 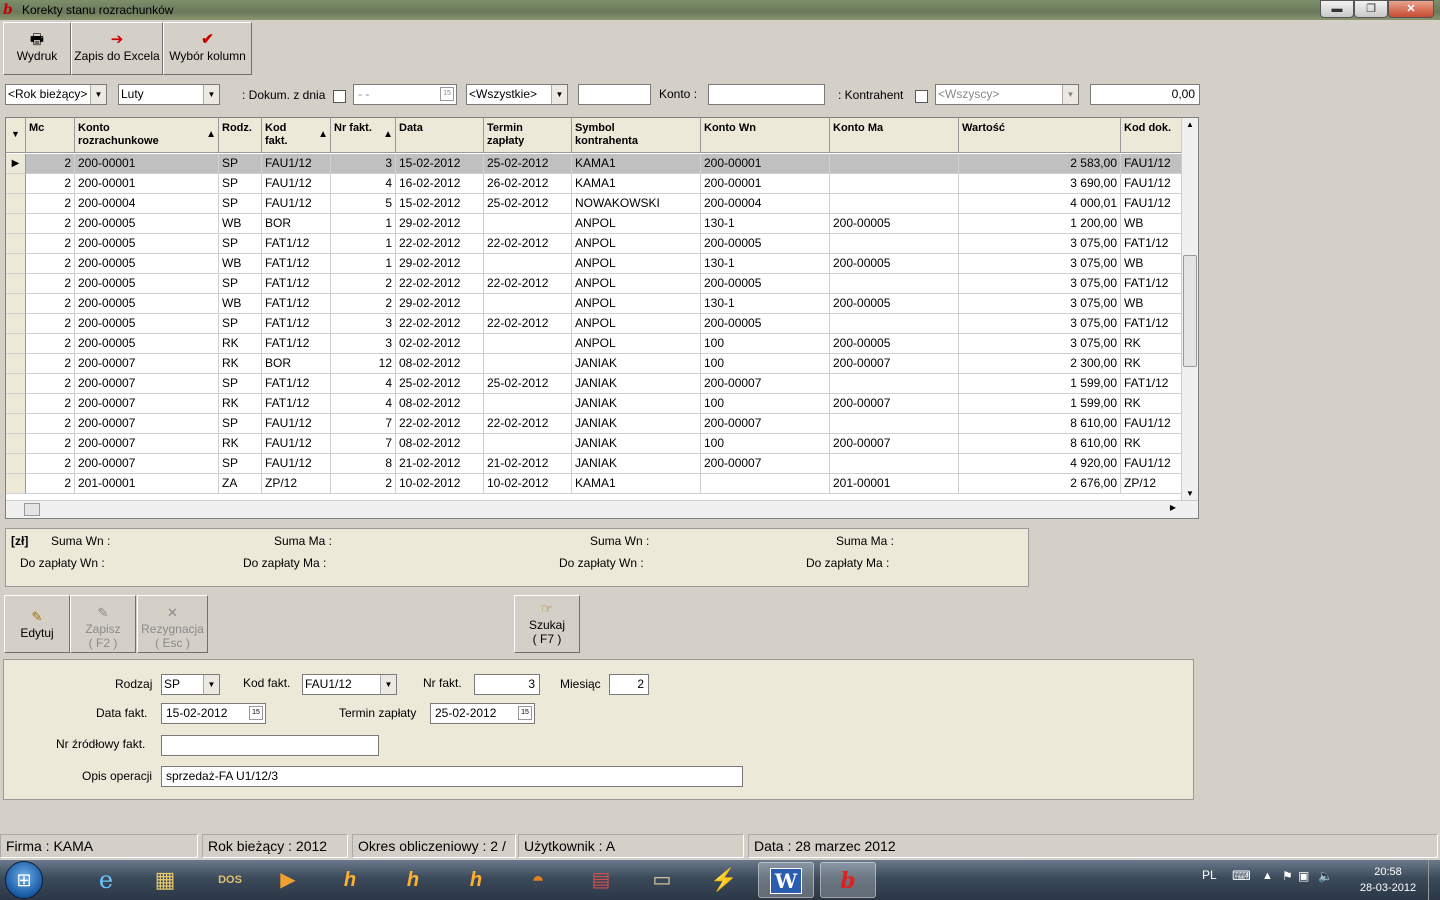 What do you see at coordinates (921, 96) in the screenshot?
I see `kontrahent-checkbox` at bounding box center [921, 96].